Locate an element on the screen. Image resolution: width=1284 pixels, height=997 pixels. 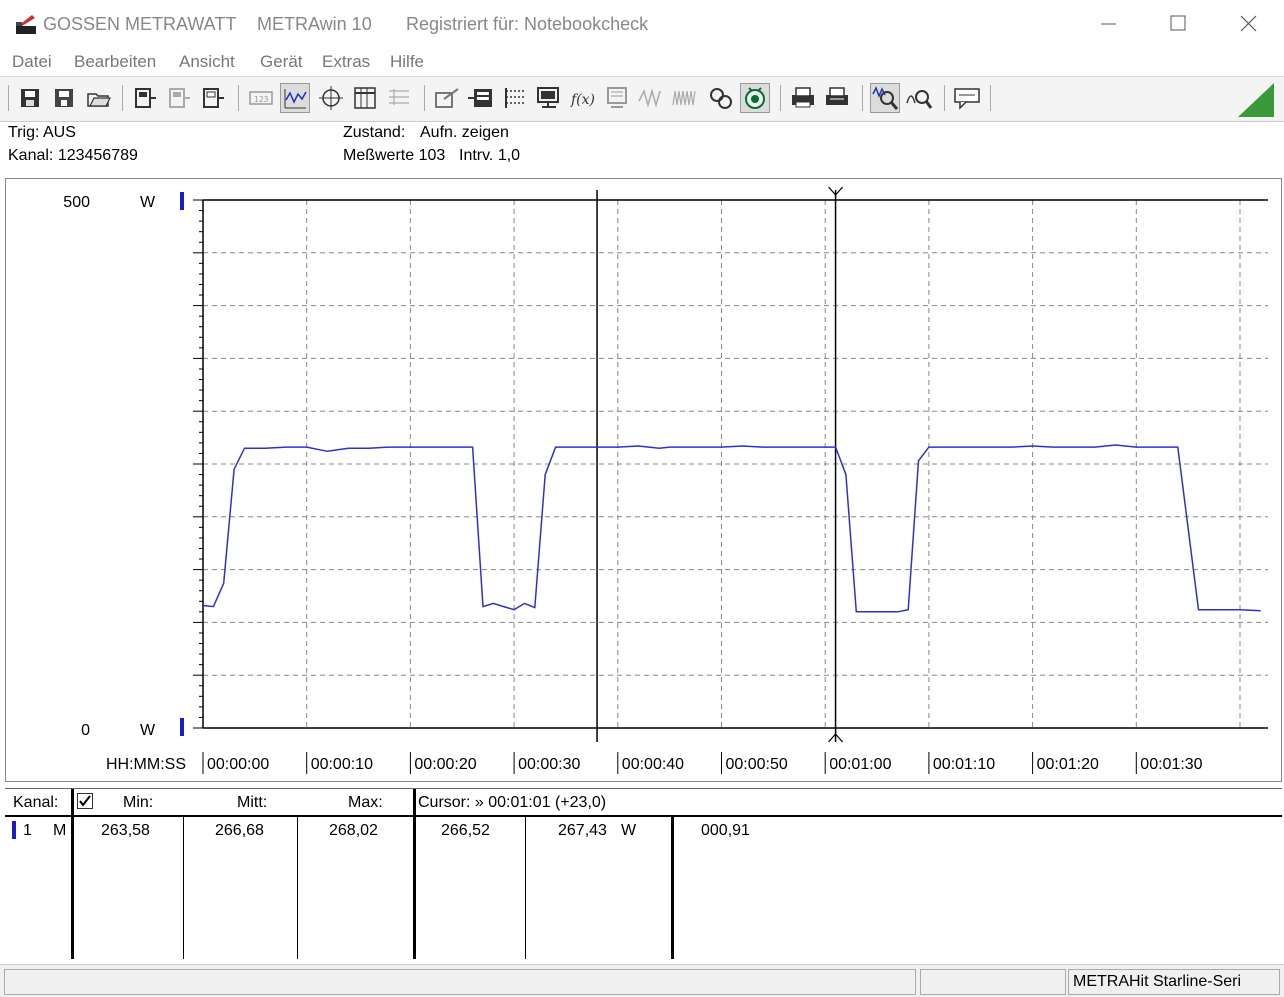
x-tick-label: 00:00:30 is located at coordinates (549, 764).